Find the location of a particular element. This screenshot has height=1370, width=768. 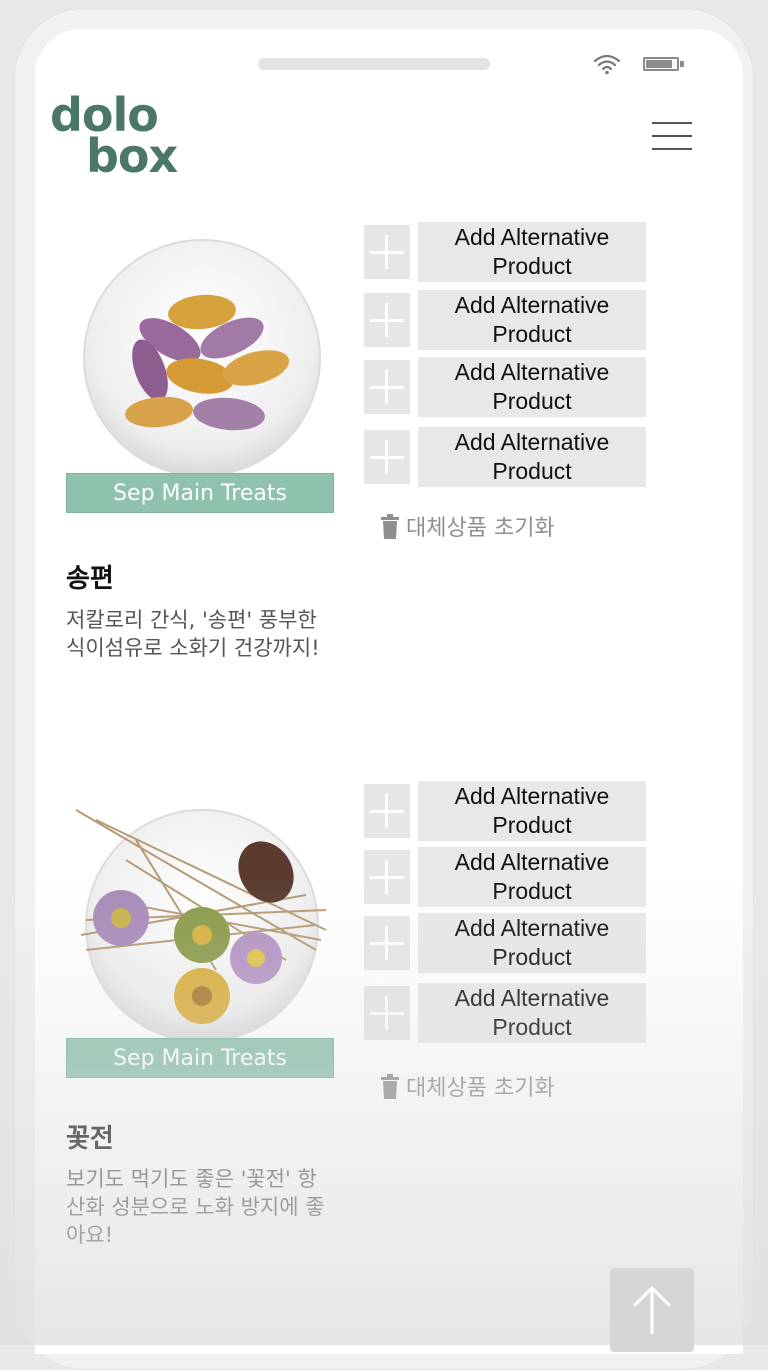

battery-icon is located at coordinates (664, 65).